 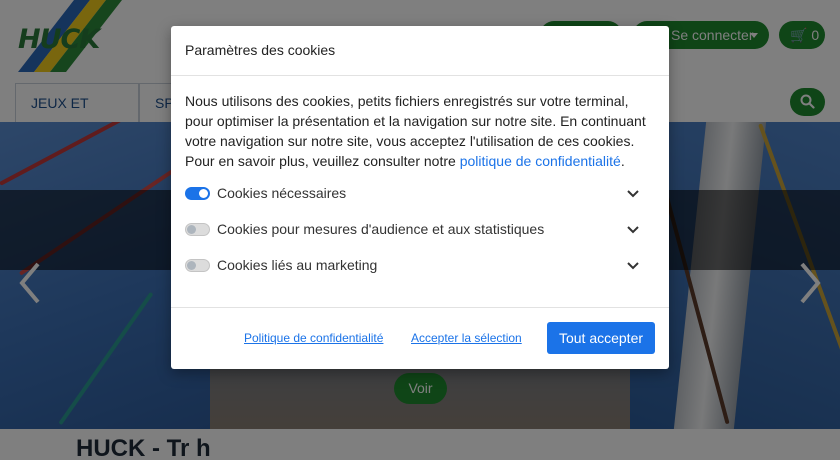 What do you see at coordinates (622, 161) in the screenshot?
I see `description-end: .` at bounding box center [622, 161].